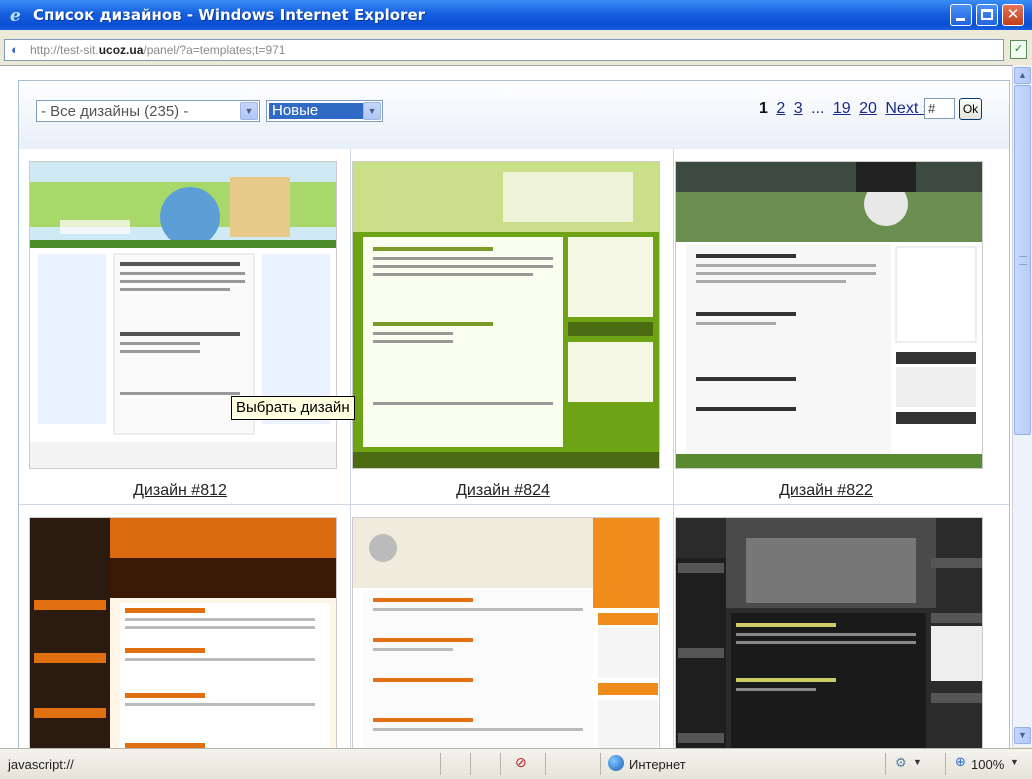 This screenshot has height=779, width=1032. What do you see at coordinates (41, 764) in the screenshot?
I see `status-text: javascript://` at bounding box center [41, 764].